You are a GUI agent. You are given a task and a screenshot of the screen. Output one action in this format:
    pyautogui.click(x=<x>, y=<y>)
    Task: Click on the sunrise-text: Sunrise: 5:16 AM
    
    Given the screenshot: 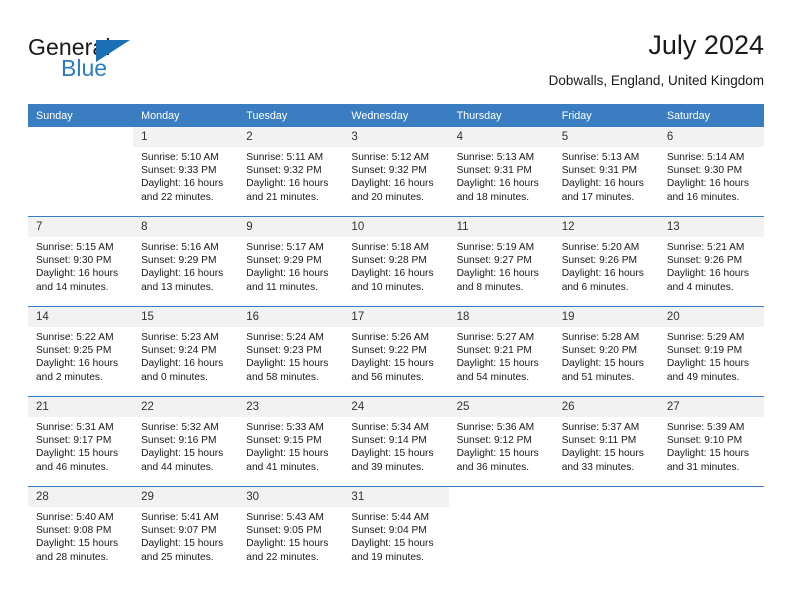 What is the action you would take?
    pyautogui.click(x=180, y=247)
    